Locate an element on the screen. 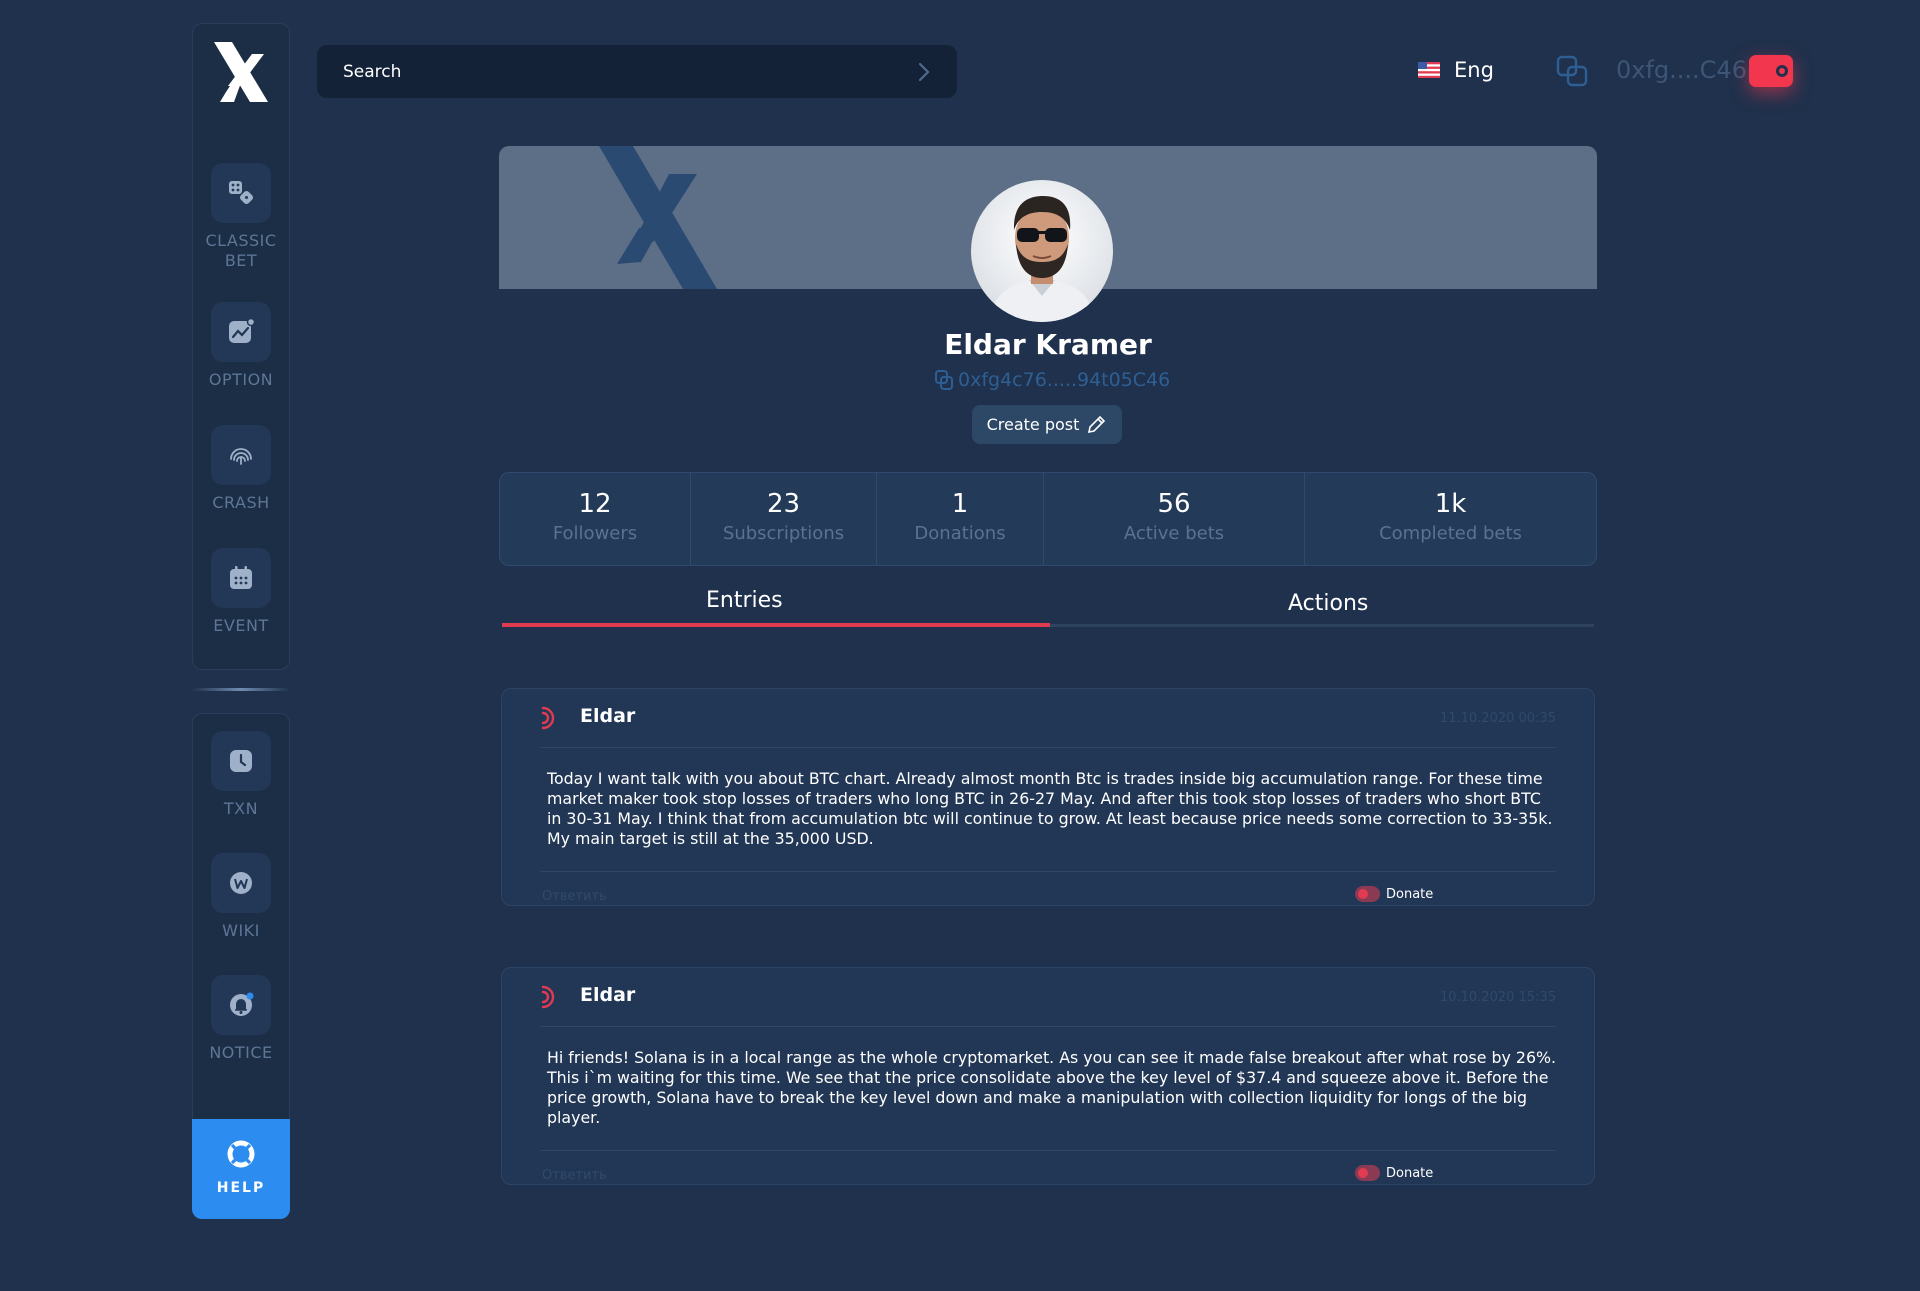 This screenshot has height=1291, width=1920. stat-label: Active bets is located at coordinates (1174, 533).